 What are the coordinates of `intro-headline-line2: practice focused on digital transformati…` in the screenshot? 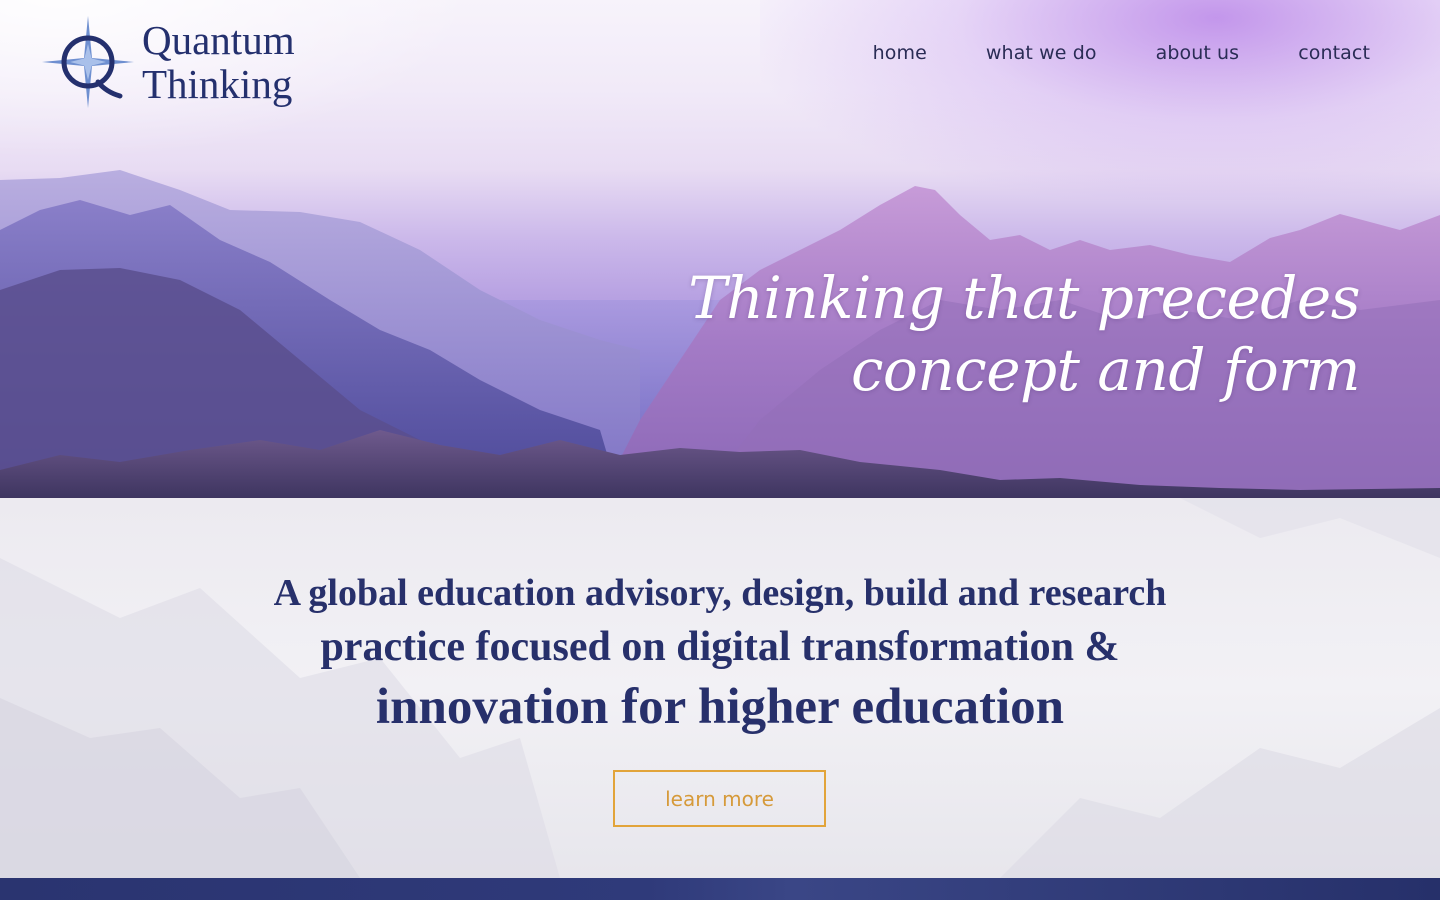 It's located at (720, 647).